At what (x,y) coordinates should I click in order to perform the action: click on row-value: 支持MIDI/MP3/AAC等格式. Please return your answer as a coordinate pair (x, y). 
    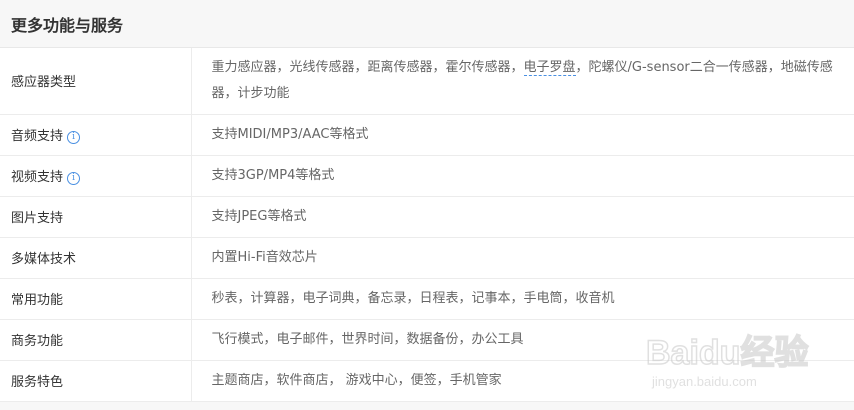
    Looking at the image, I should click on (522, 135).